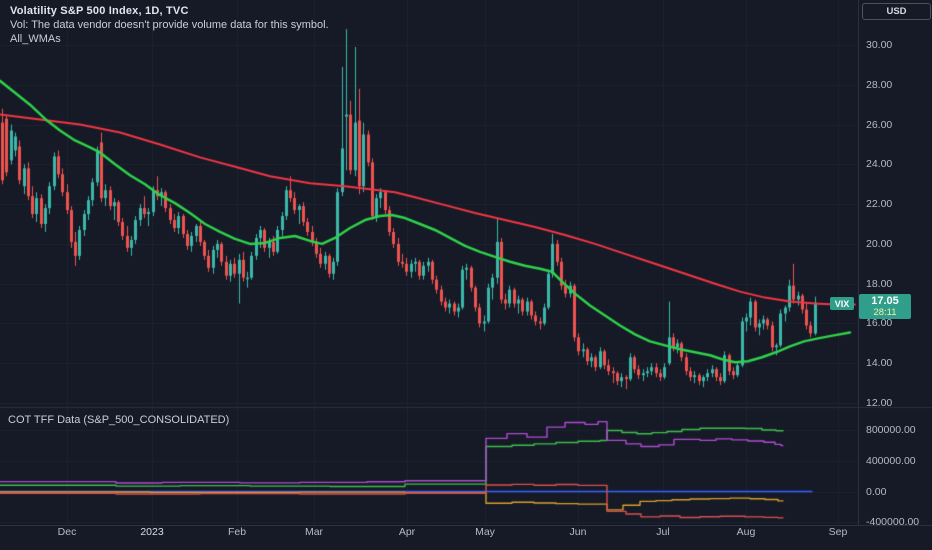  I want to click on time-tick-label: Mar, so click(314, 532).